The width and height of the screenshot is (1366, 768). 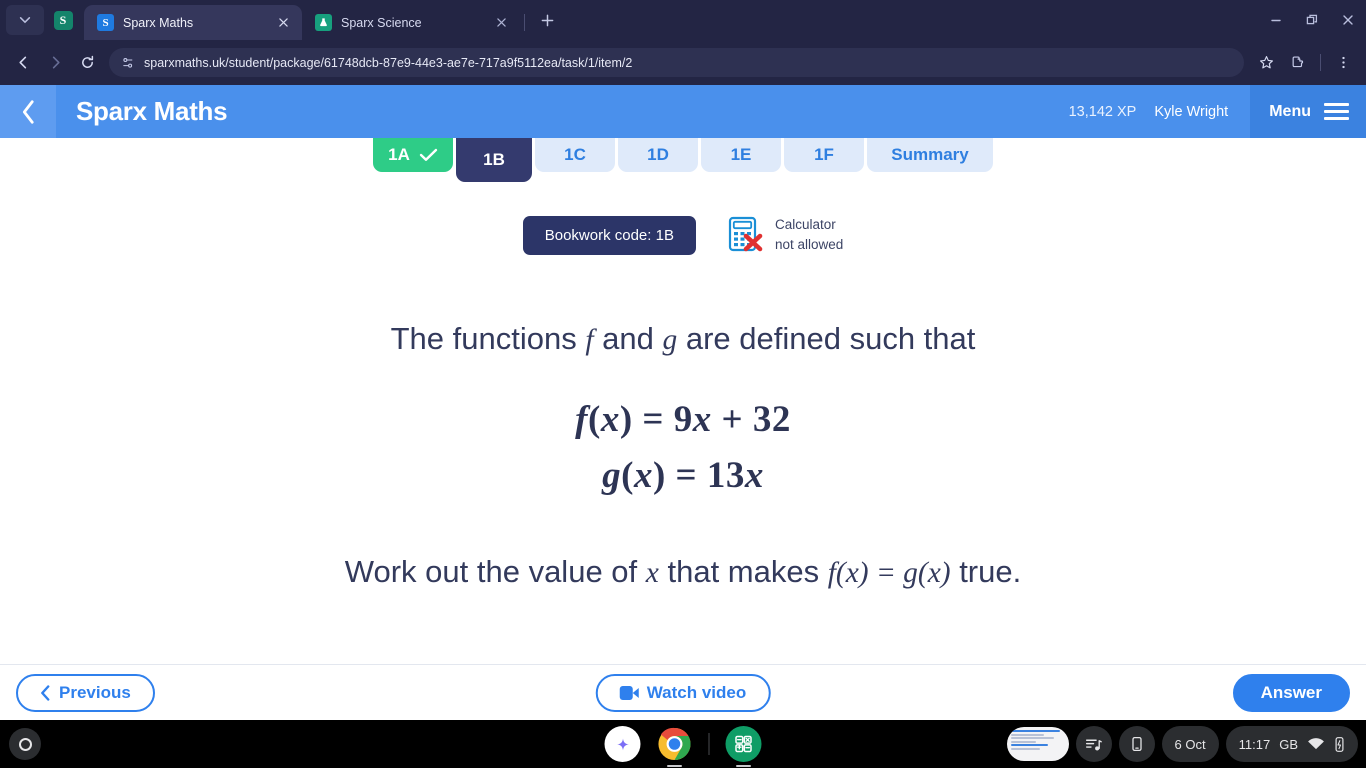 I want to click on media-controls-icon, so click(x=1093, y=744).